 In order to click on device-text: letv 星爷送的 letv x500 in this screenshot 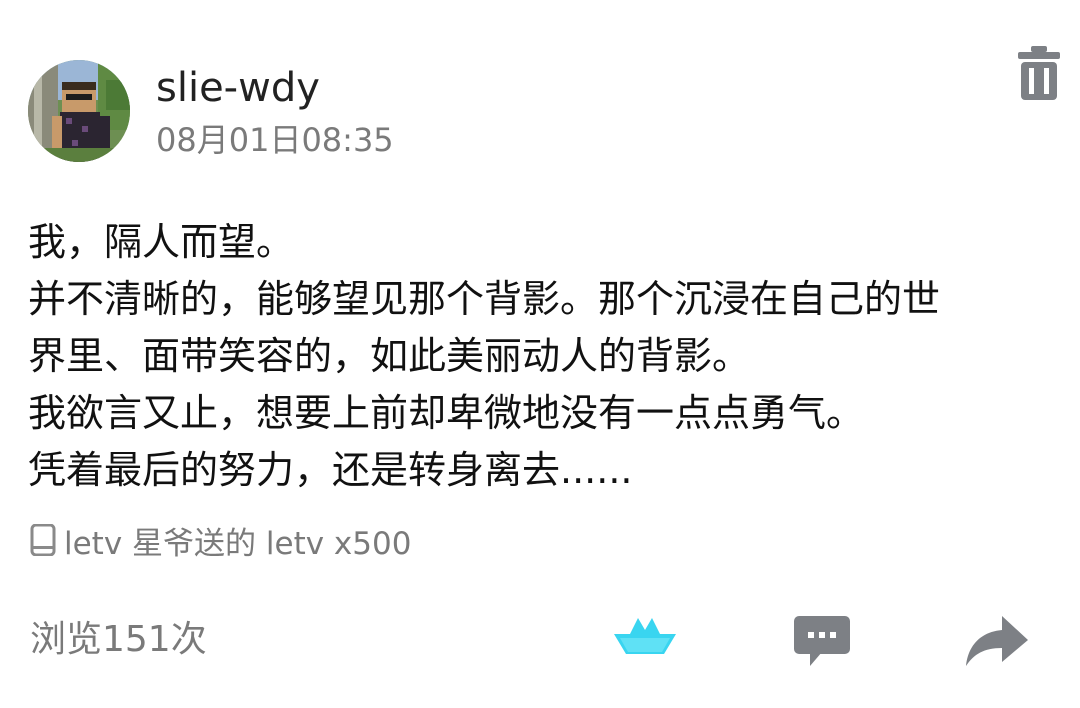, I will do `click(238, 543)`.